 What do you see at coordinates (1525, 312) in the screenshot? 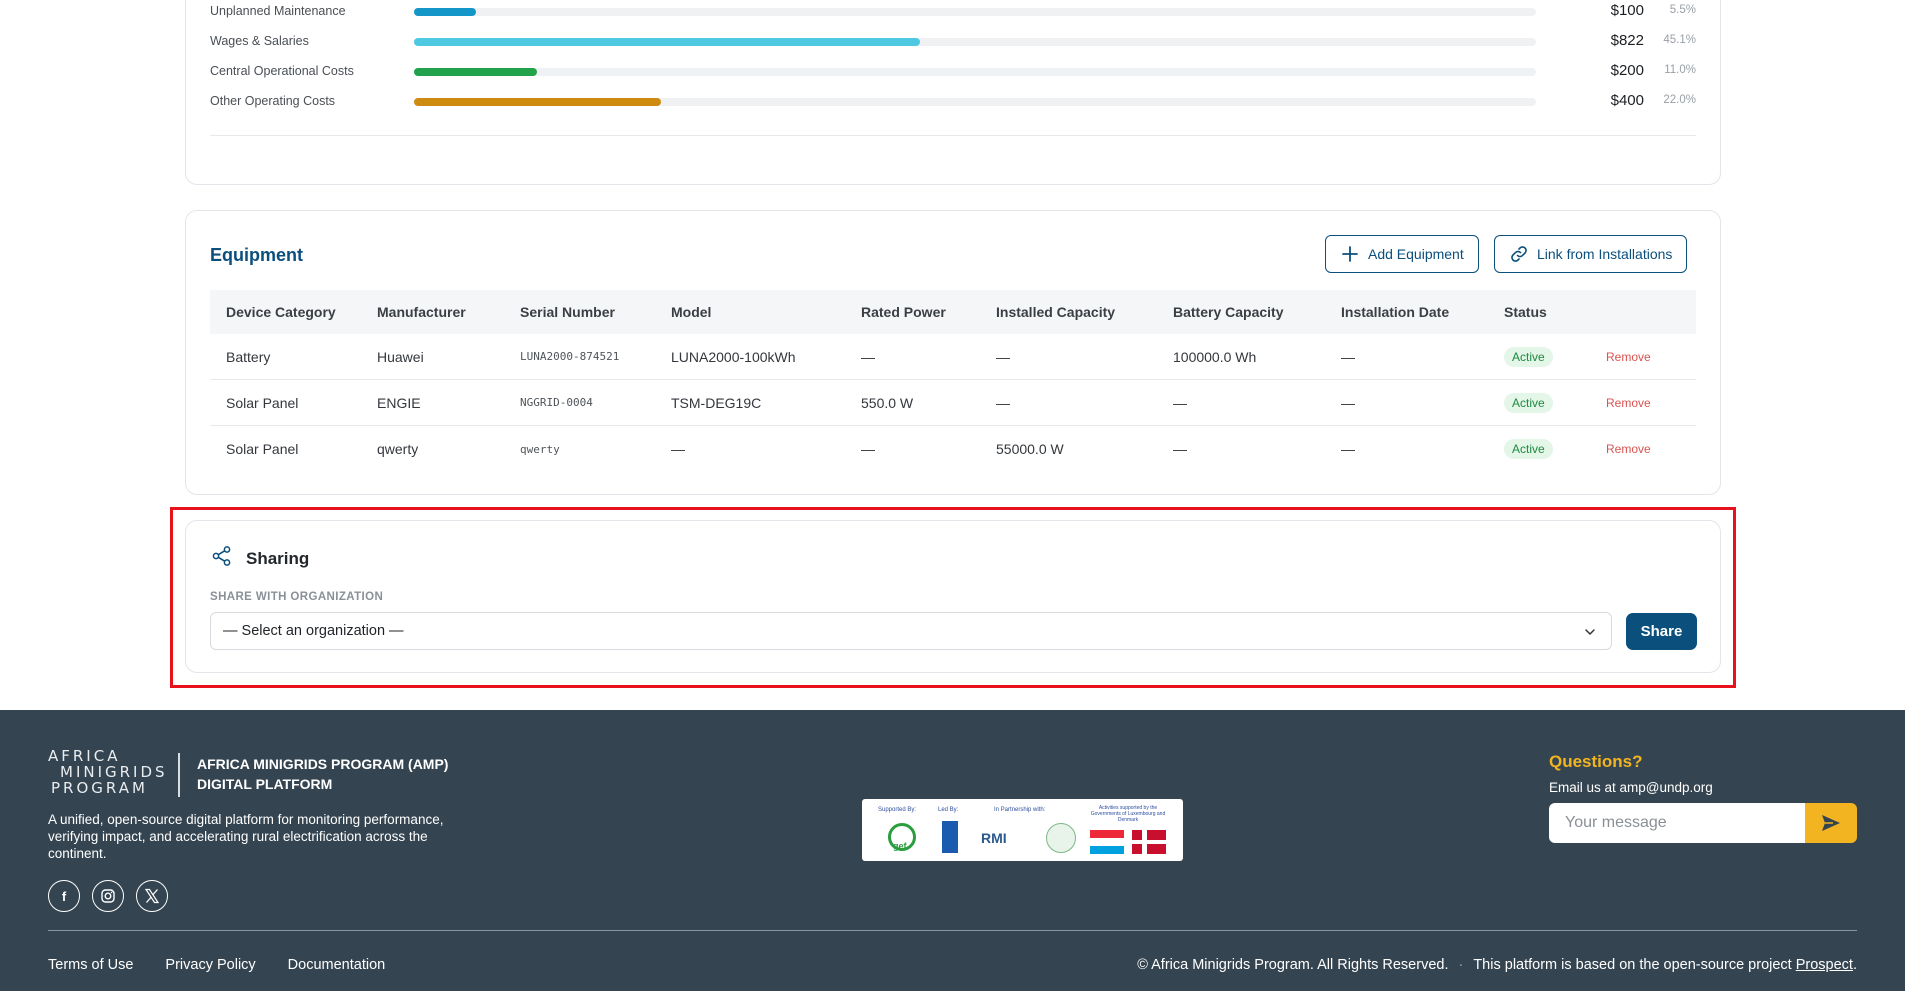
I see `column-header: Status` at bounding box center [1525, 312].